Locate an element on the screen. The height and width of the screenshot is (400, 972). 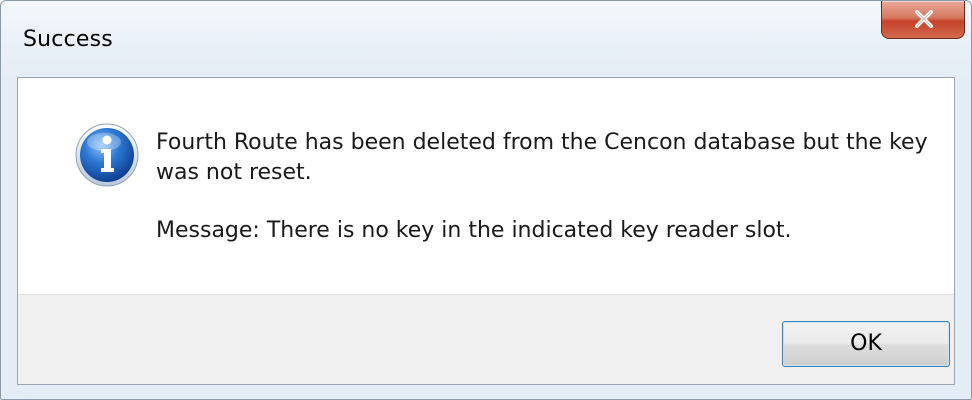
close-icon is located at coordinates (924, 19).